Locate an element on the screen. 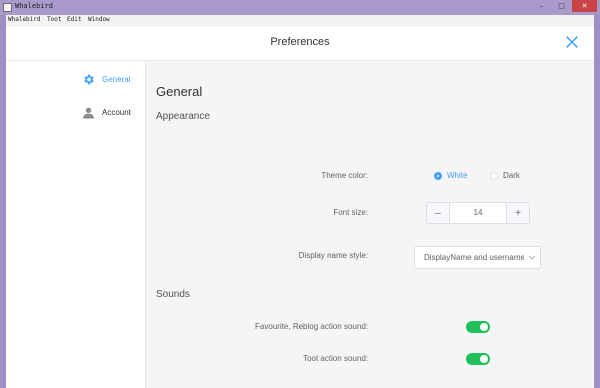  gear-icon is located at coordinates (89, 79).